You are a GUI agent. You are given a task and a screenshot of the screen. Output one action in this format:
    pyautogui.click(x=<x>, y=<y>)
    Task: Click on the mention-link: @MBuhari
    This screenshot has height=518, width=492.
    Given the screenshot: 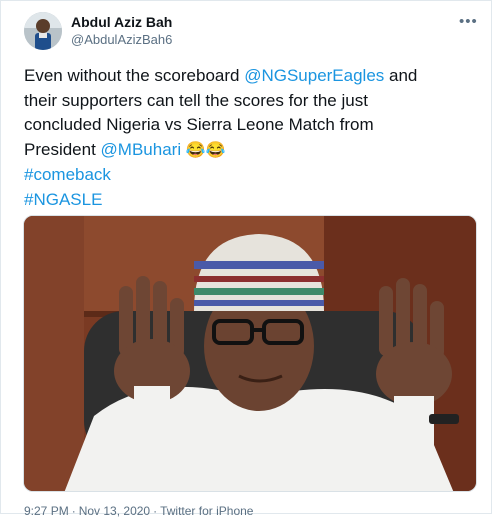 What is the action you would take?
    pyautogui.click(x=141, y=149)
    